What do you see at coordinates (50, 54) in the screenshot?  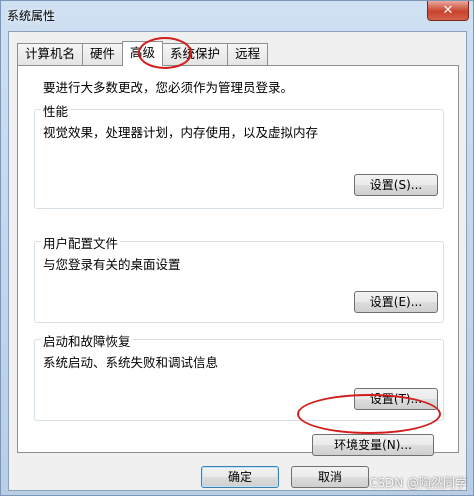 I see `tab-computer-name: 计算机名` at bounding box center [50, 54].